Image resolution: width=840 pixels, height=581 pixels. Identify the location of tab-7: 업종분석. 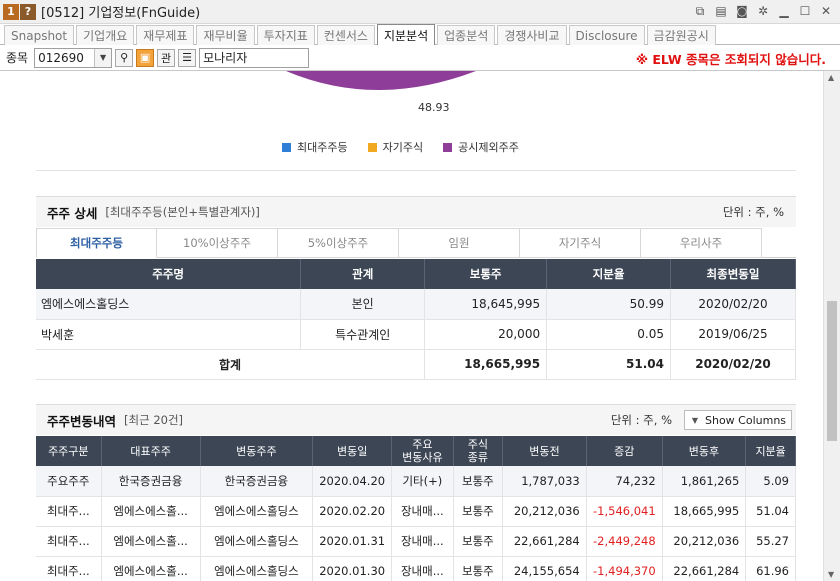
(466, 35).